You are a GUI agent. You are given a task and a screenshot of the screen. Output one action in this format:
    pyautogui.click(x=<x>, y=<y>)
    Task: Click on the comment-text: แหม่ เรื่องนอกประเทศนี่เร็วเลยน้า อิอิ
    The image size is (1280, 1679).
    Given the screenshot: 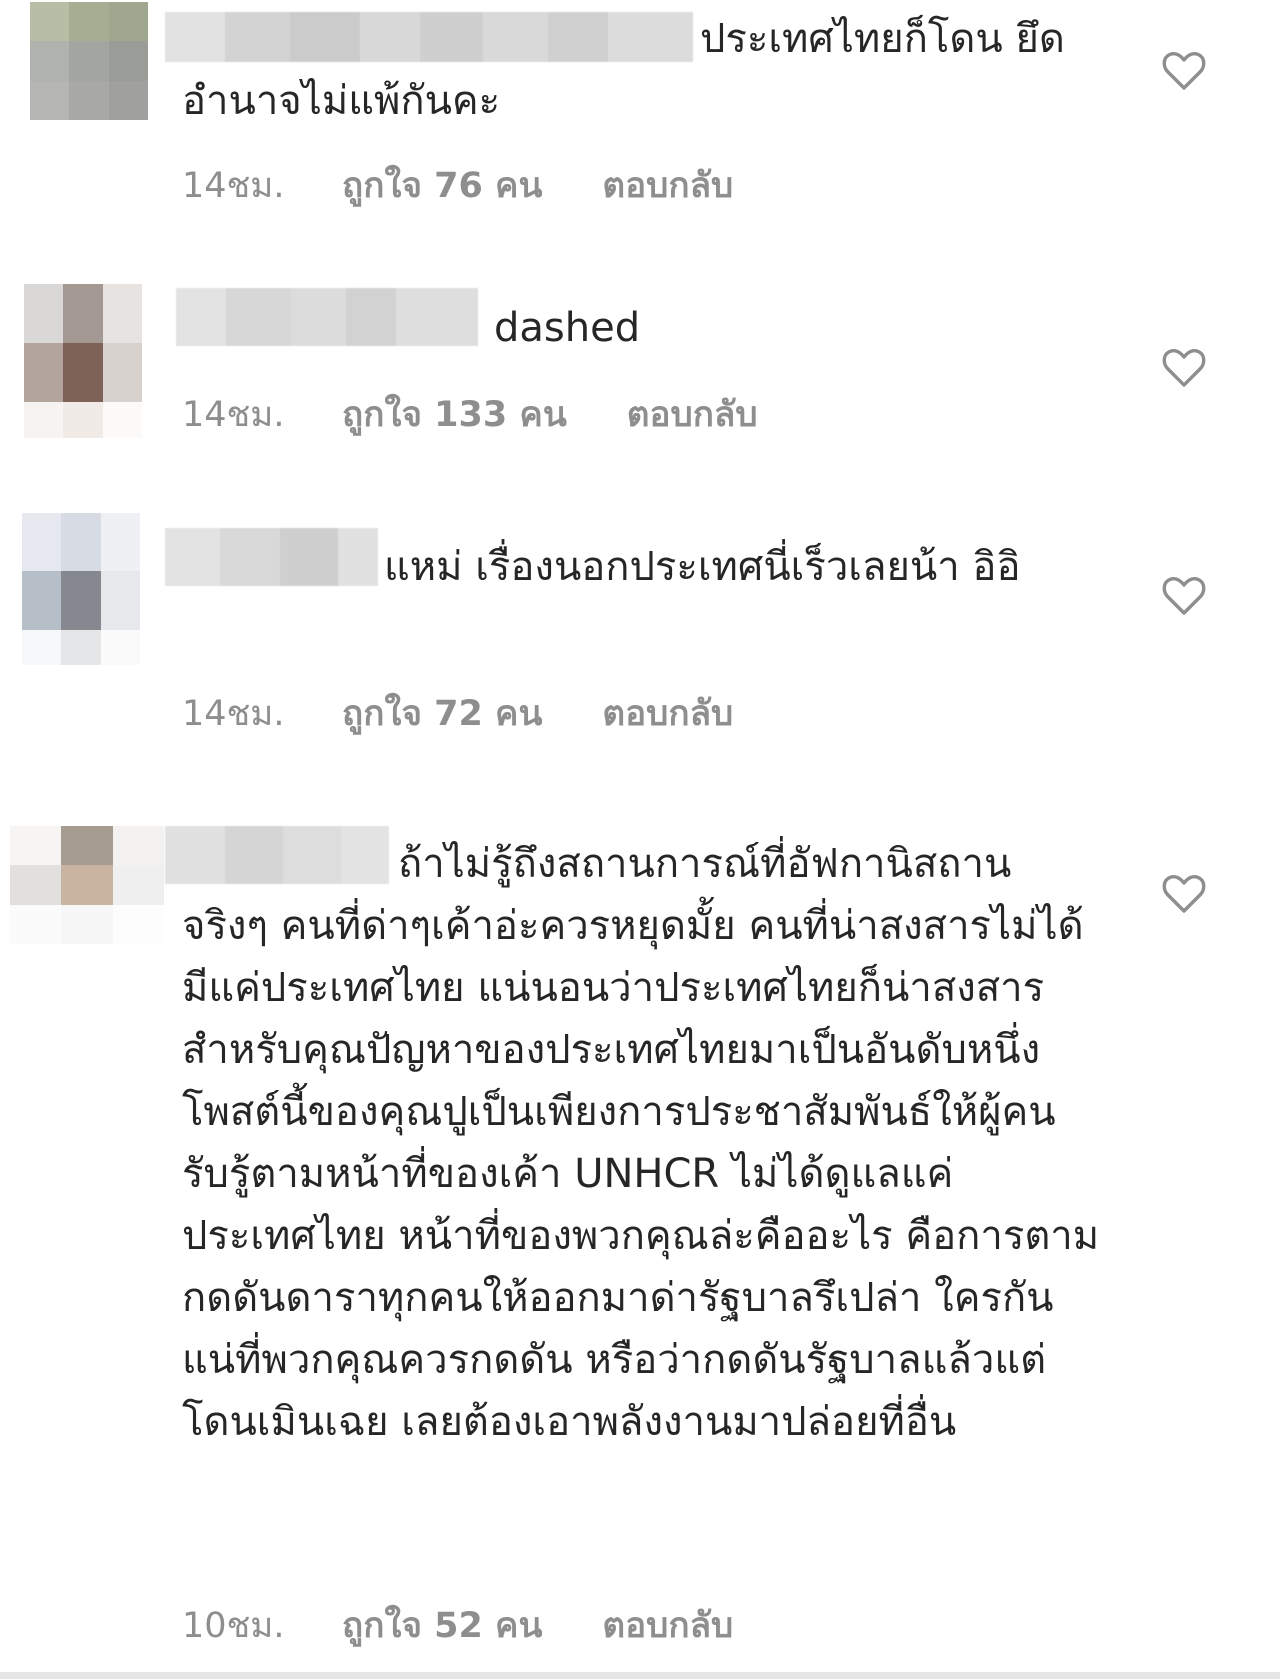 What is the action you would take?
    pyautogui.click(x=702, y=567)
    